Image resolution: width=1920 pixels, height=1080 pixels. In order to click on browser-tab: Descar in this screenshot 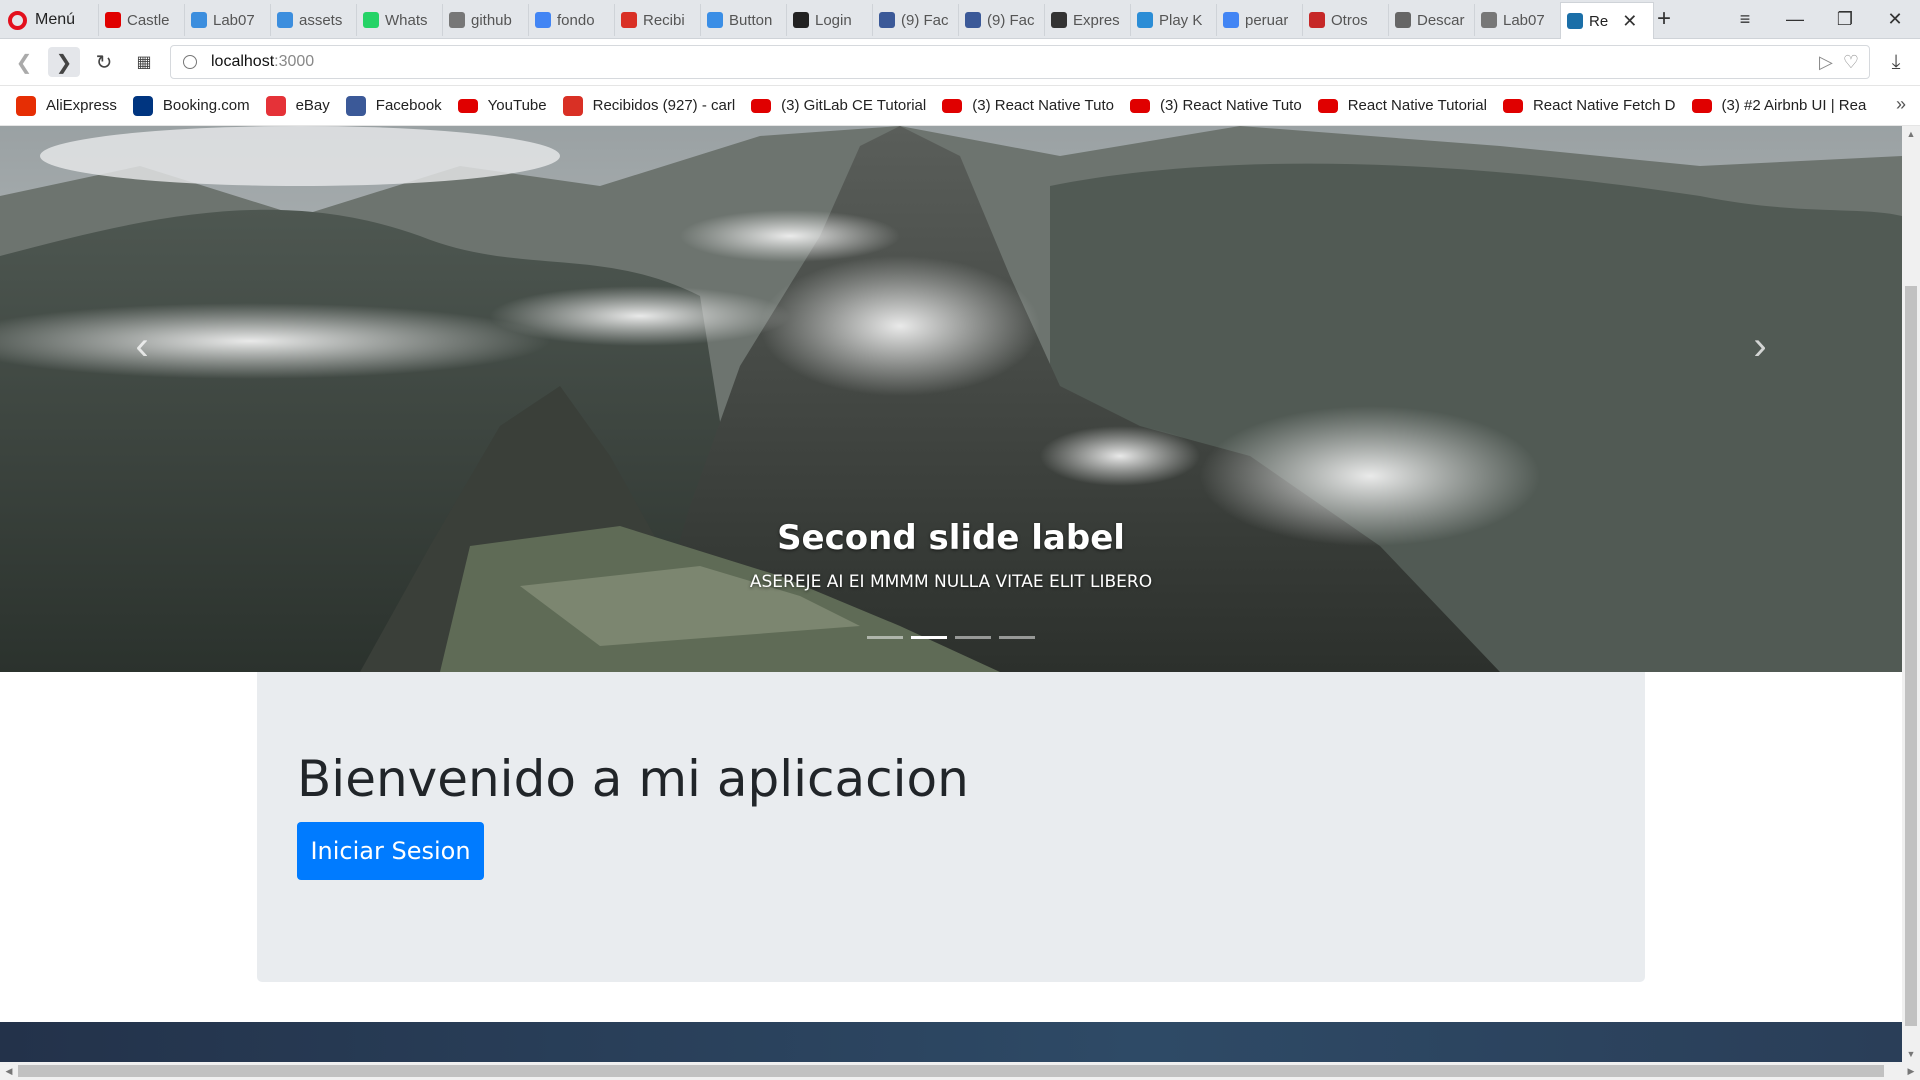, I will do `click(1431, 20)`.